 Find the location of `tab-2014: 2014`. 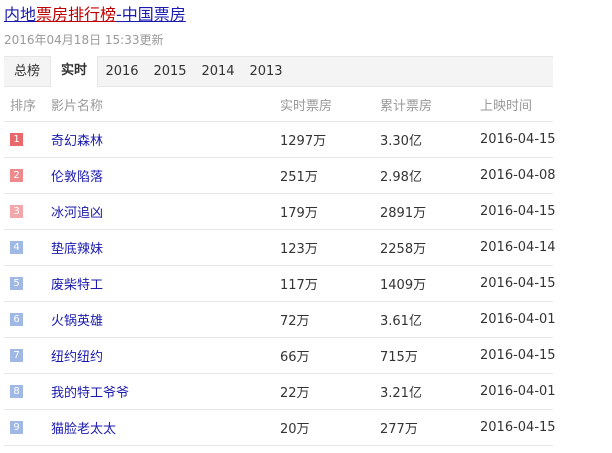

tab-2014: 2014 is located at coordinates (218, 71).